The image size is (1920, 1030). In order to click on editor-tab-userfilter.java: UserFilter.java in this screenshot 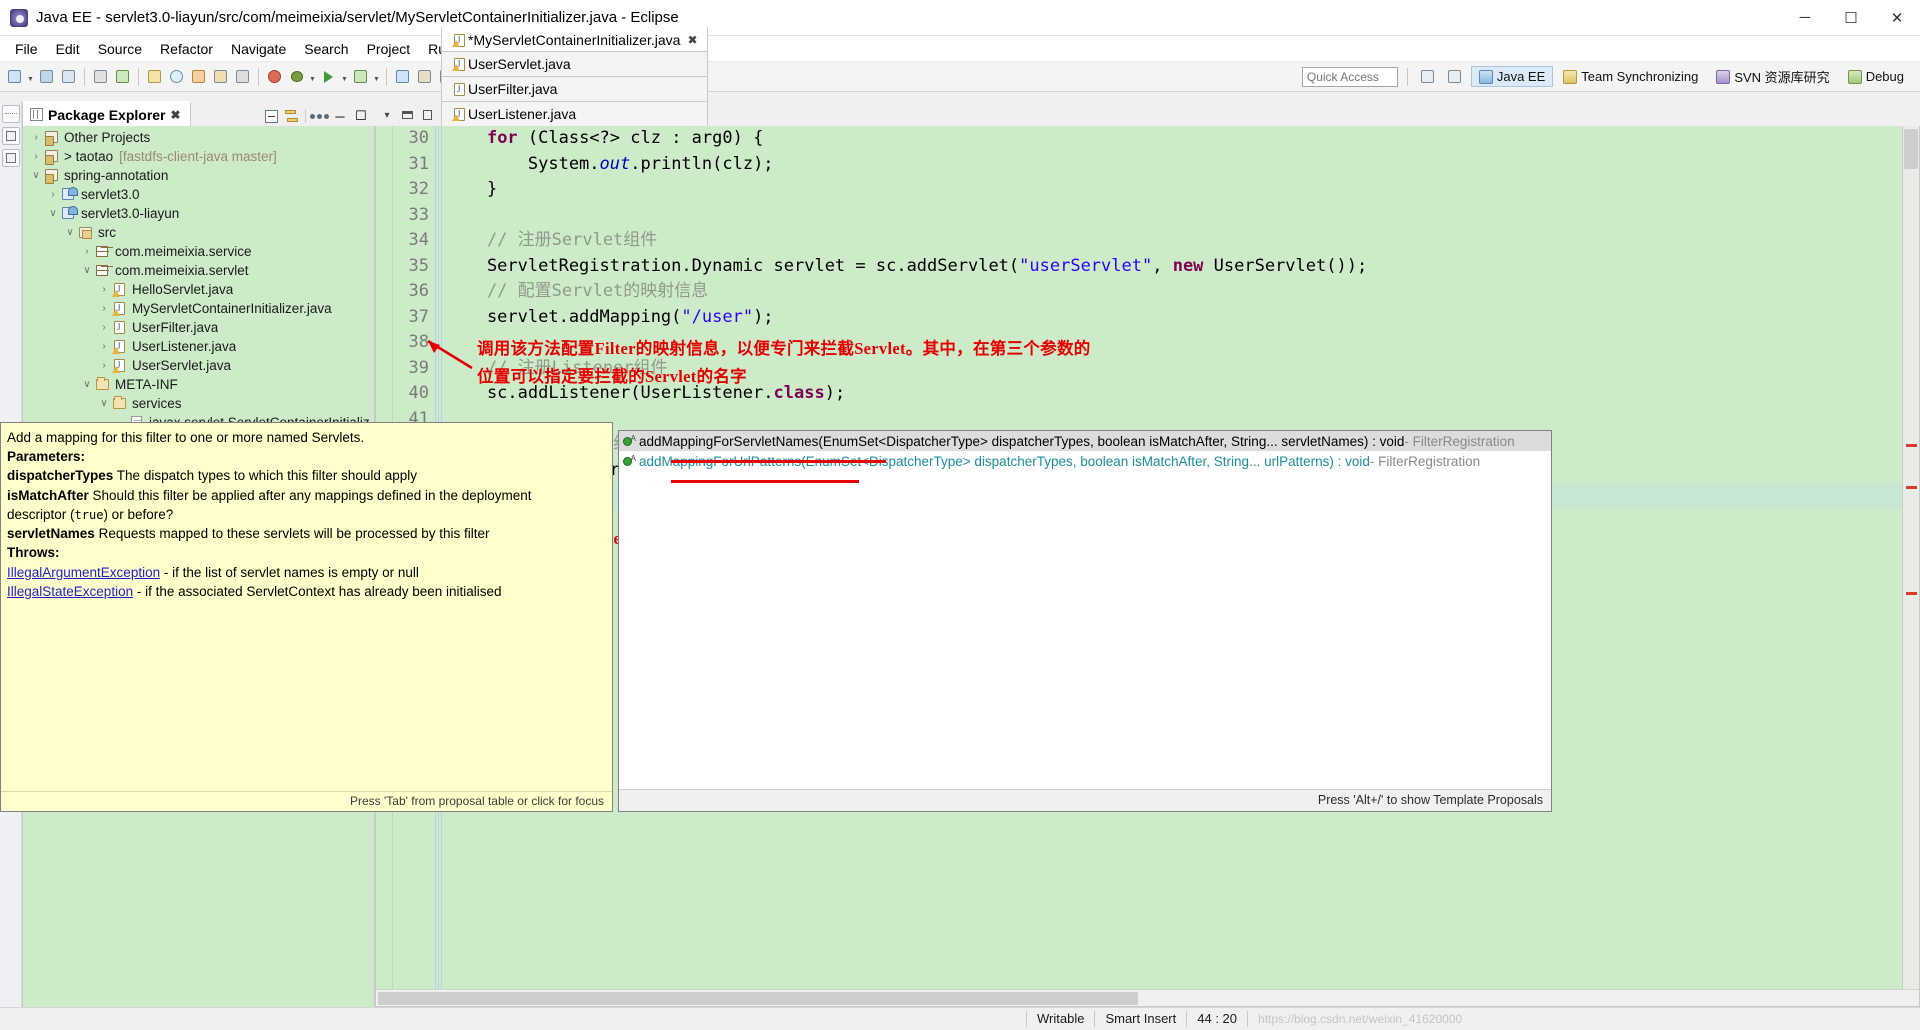, I will do `click(574, 88)`.